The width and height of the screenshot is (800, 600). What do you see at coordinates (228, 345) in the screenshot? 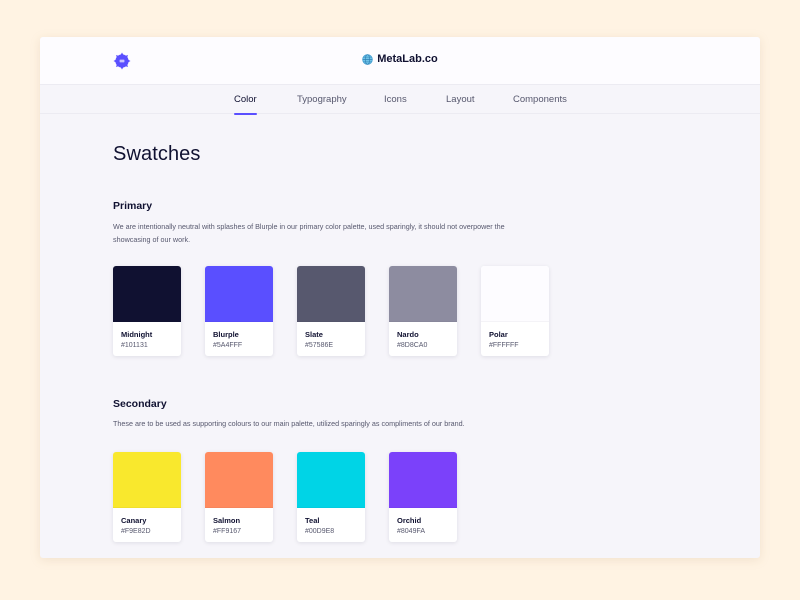
I see `swatch-hex: #5A4FFF` at bounding box center [228, 345].